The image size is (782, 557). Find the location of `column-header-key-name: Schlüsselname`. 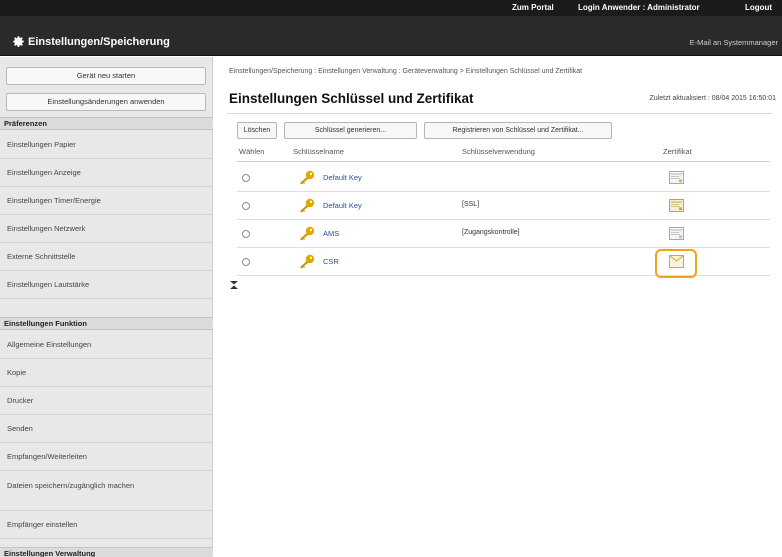

column-header-key-name: Schlüsselname is located at coordinates (318, 151).